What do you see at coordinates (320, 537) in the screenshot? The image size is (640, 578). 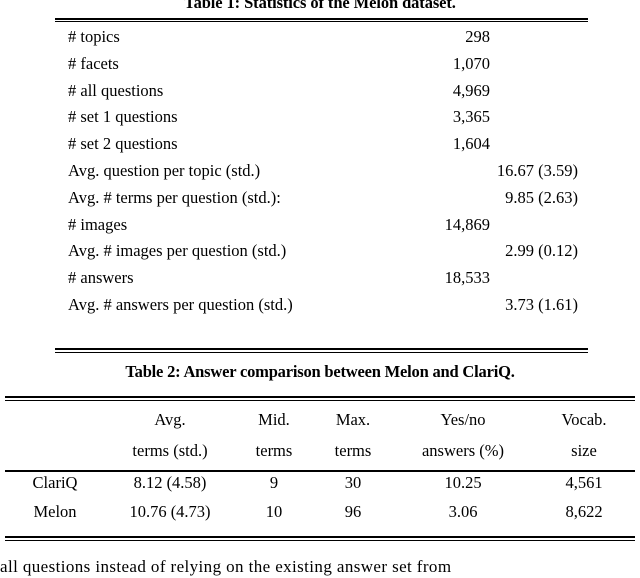 I see `table2-bottom-rule` at bounding box center [320, 537].